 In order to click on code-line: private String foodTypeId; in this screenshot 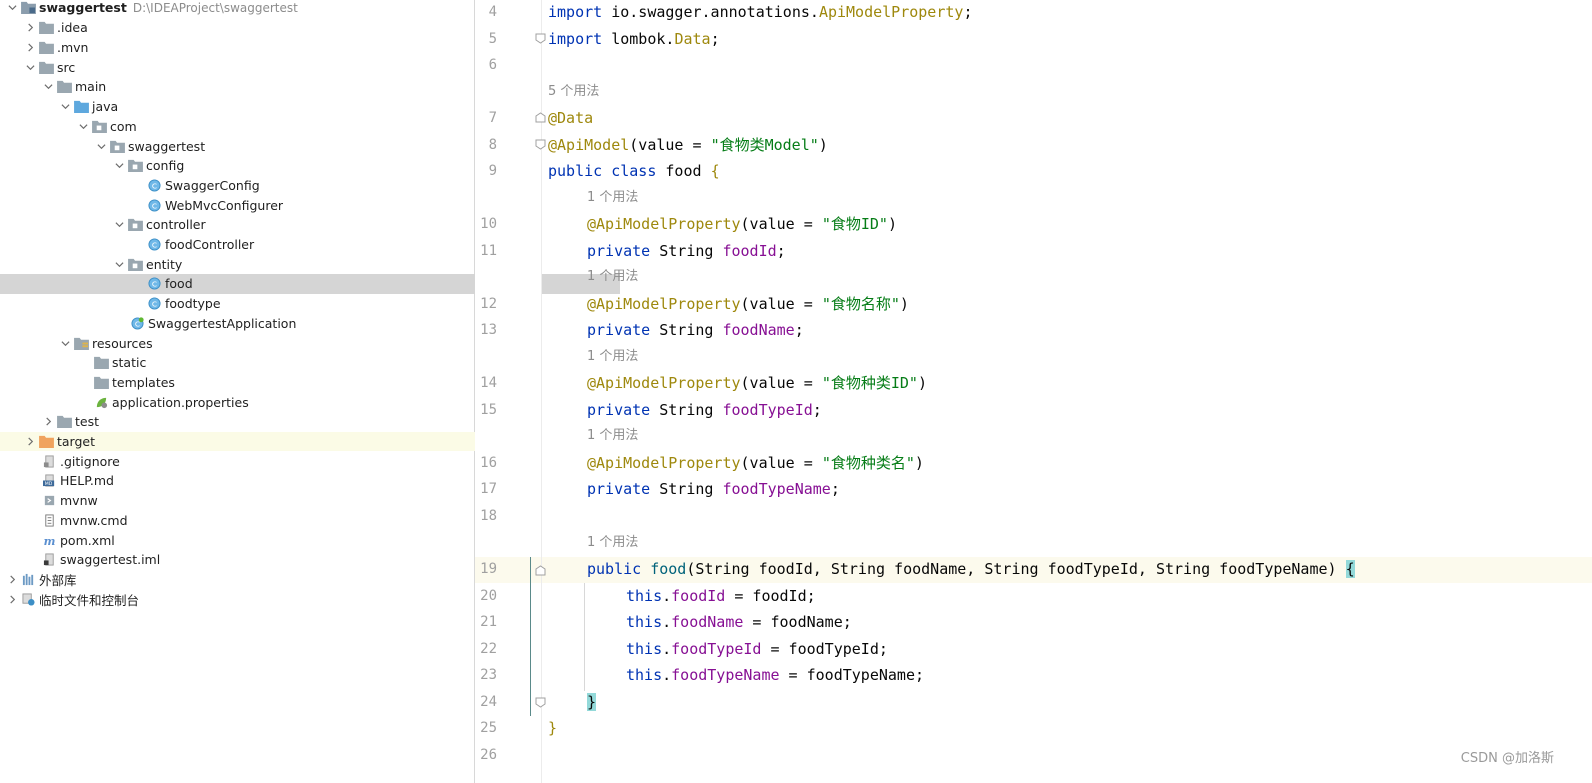, I will do `click(704, 410)`.